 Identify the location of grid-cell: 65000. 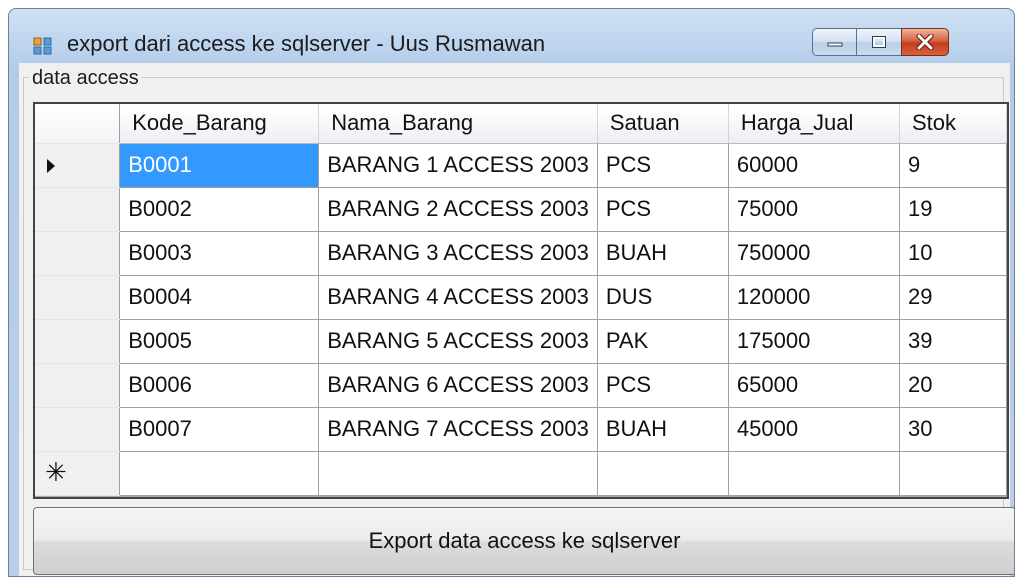
(814, 385).